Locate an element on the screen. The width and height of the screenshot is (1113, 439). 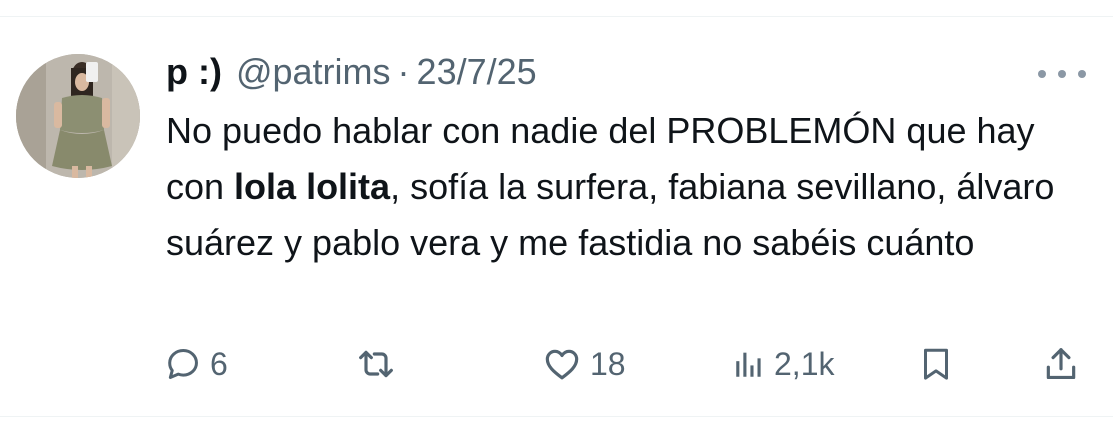
more-icon is located at coordinates (1062, 74).